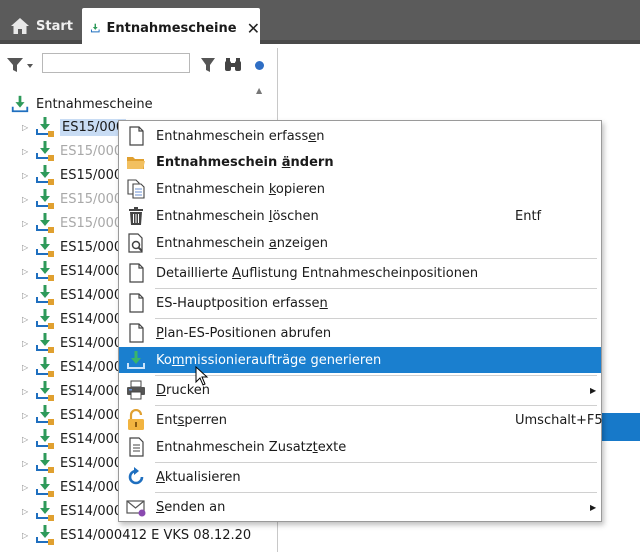 The image size is (640, 552). I want to click on menu-item-aendern: Entnahmeschein ändern, so click(360, 162).